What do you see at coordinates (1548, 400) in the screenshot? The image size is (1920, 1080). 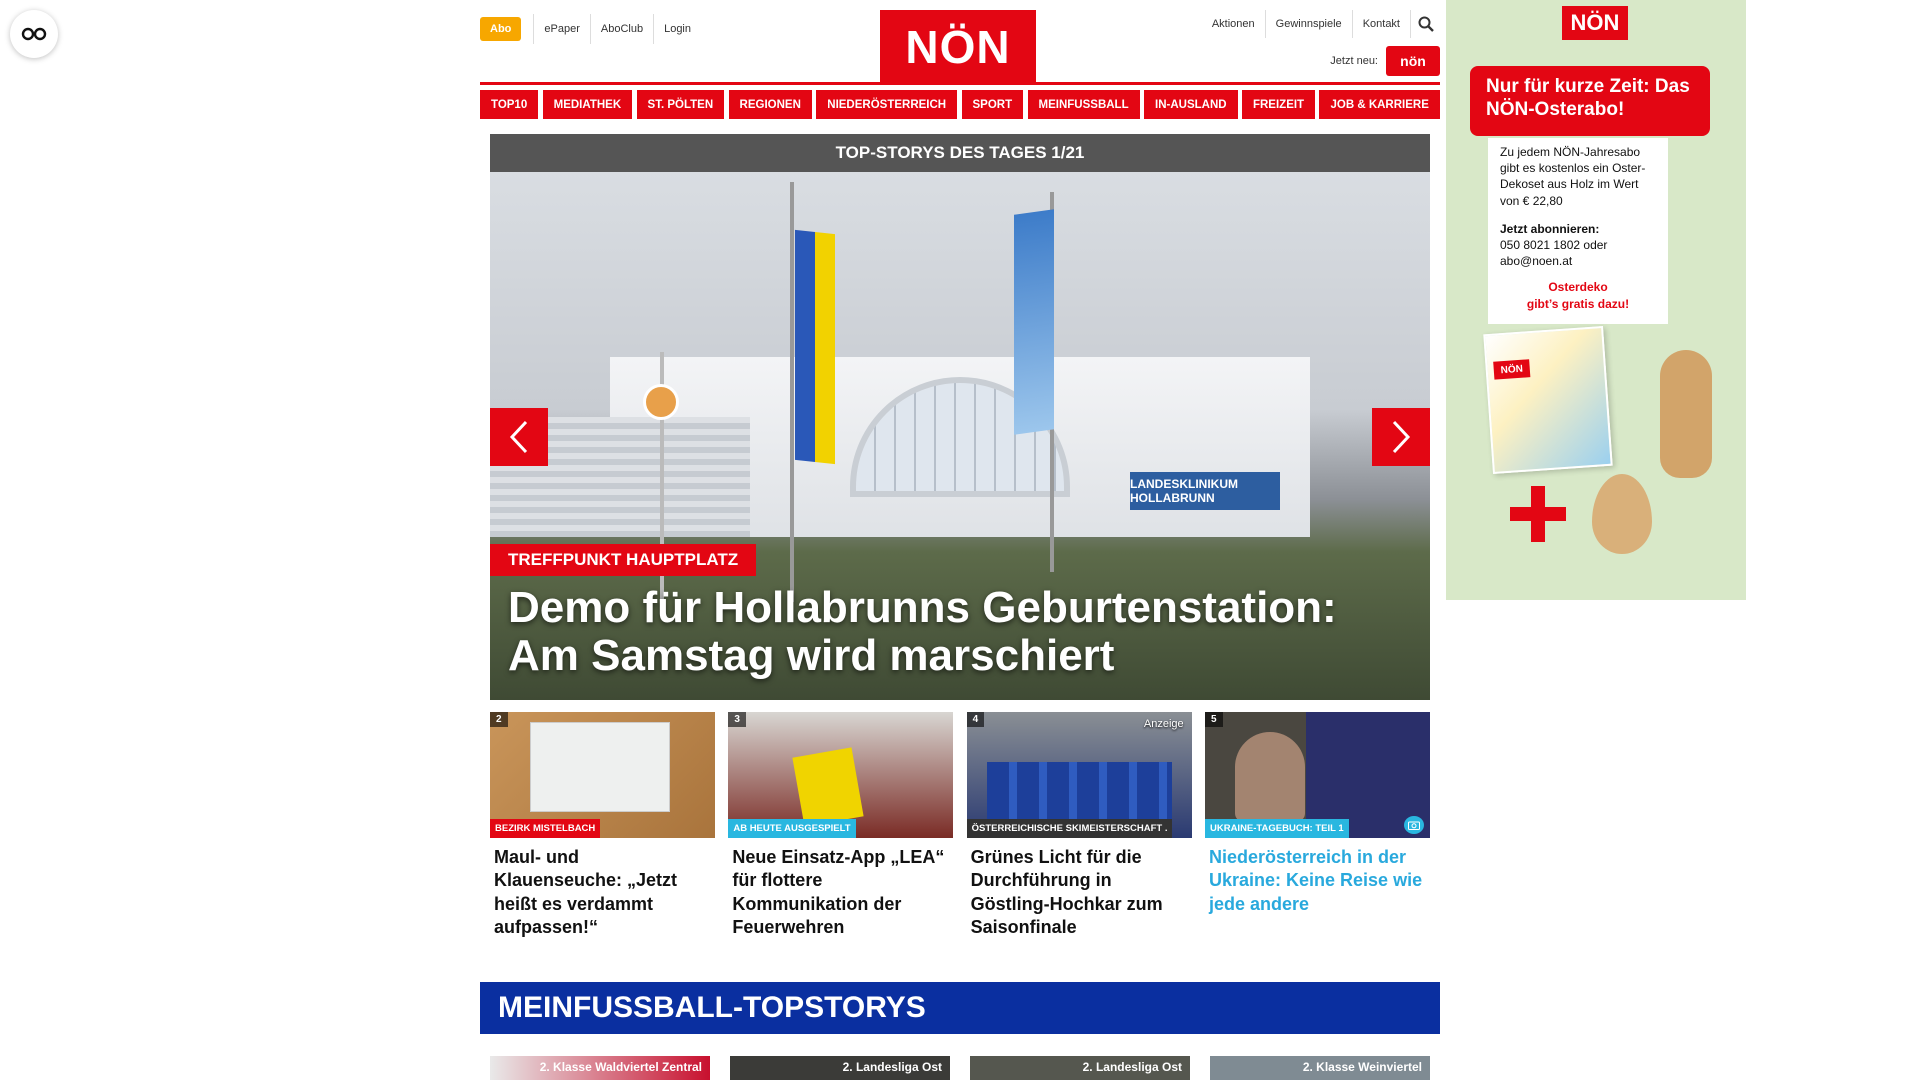 I see `ad-magazine-image: NÖN` at bounding box center [1548, 400].